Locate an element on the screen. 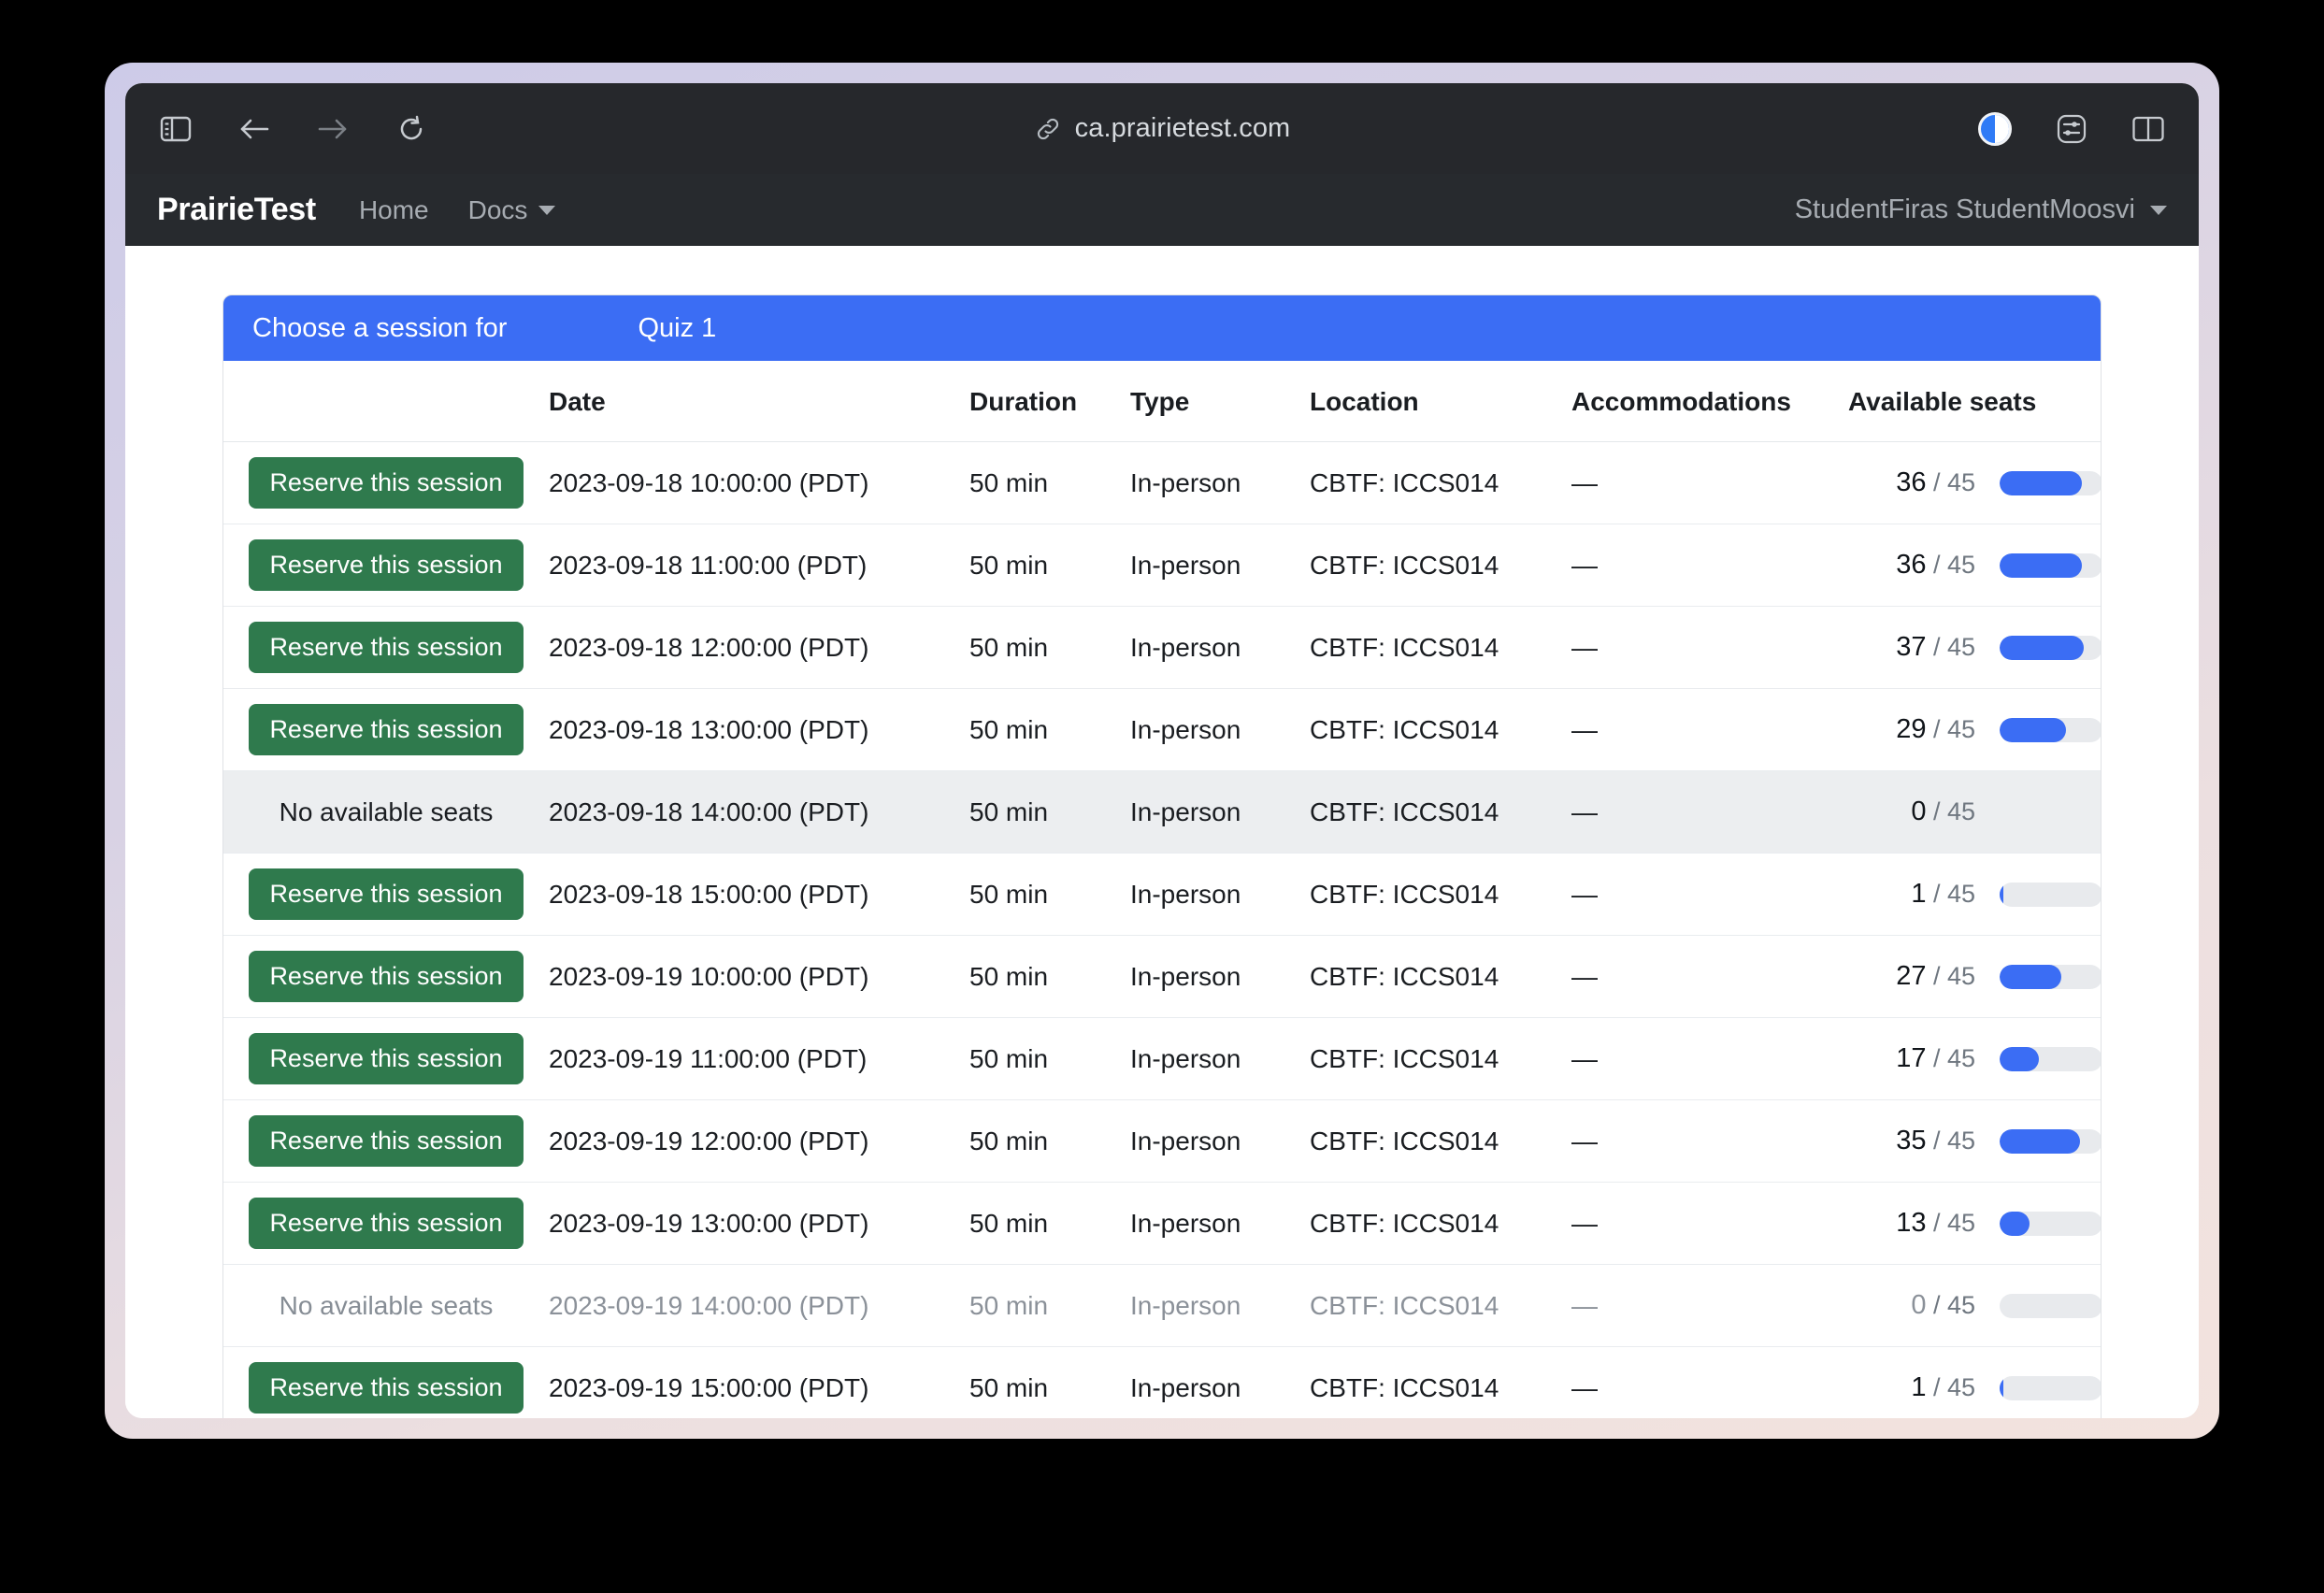 This screenshot has height=1593, width=2324. seats-available-number: 35 is located at coordinates (1911, 1140).